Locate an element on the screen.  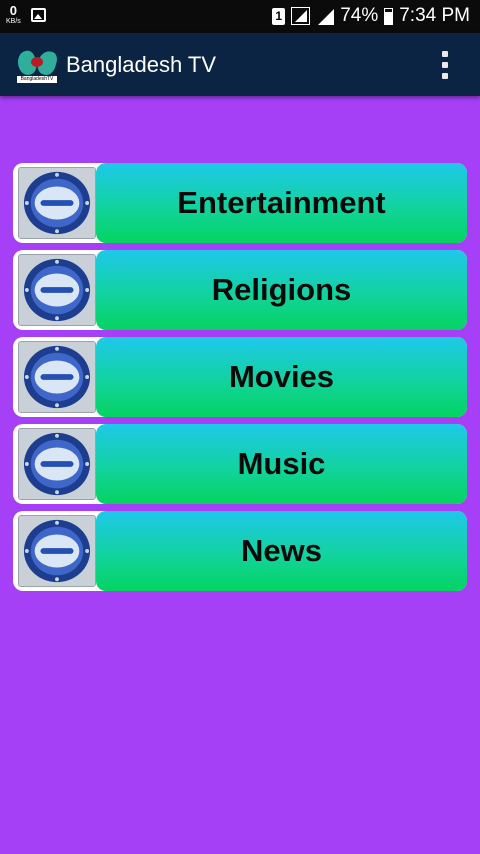
category-button: Movies is located at coordinates (281, 377).